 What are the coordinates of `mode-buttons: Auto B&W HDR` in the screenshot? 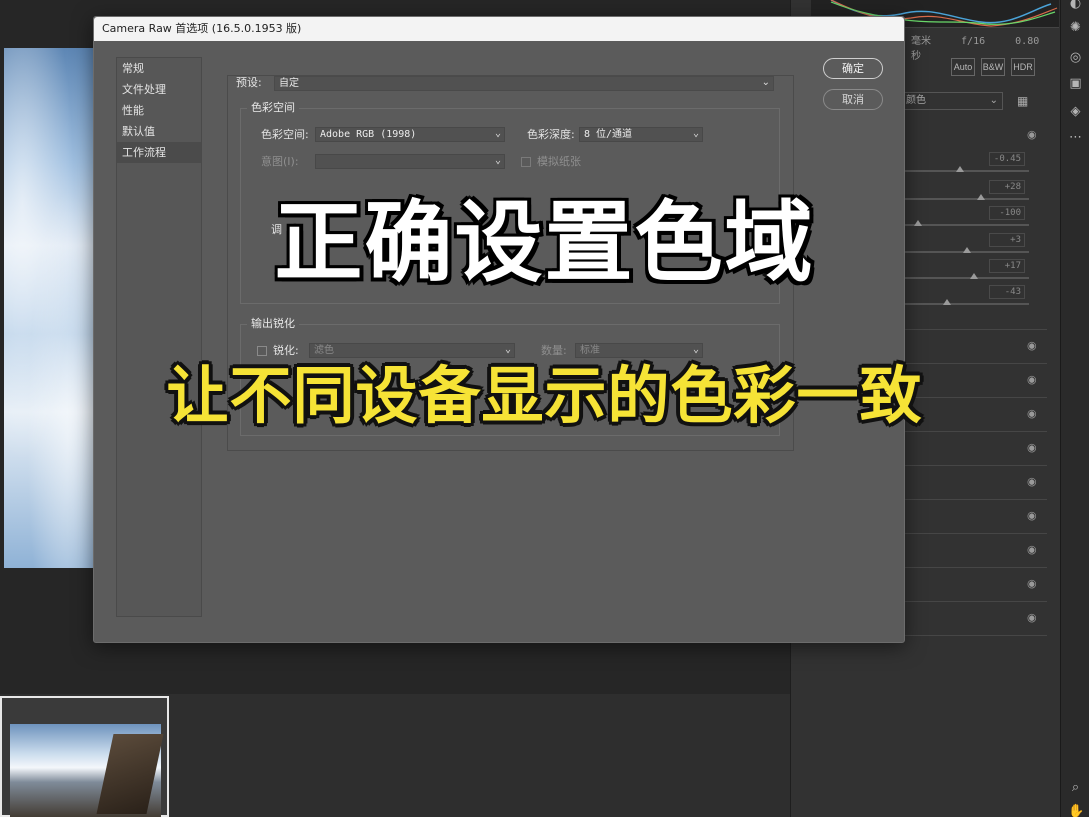 It's located at (993, 67).